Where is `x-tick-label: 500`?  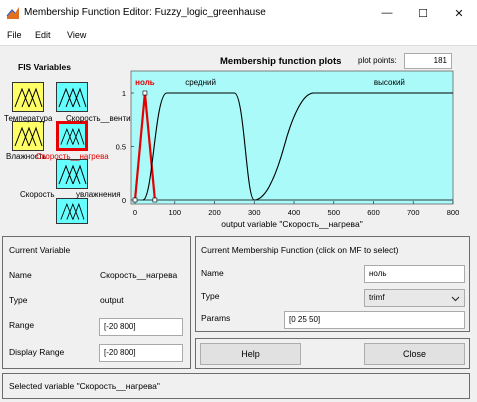 x-tick-label: 500 is located at coordinates (333, 212).